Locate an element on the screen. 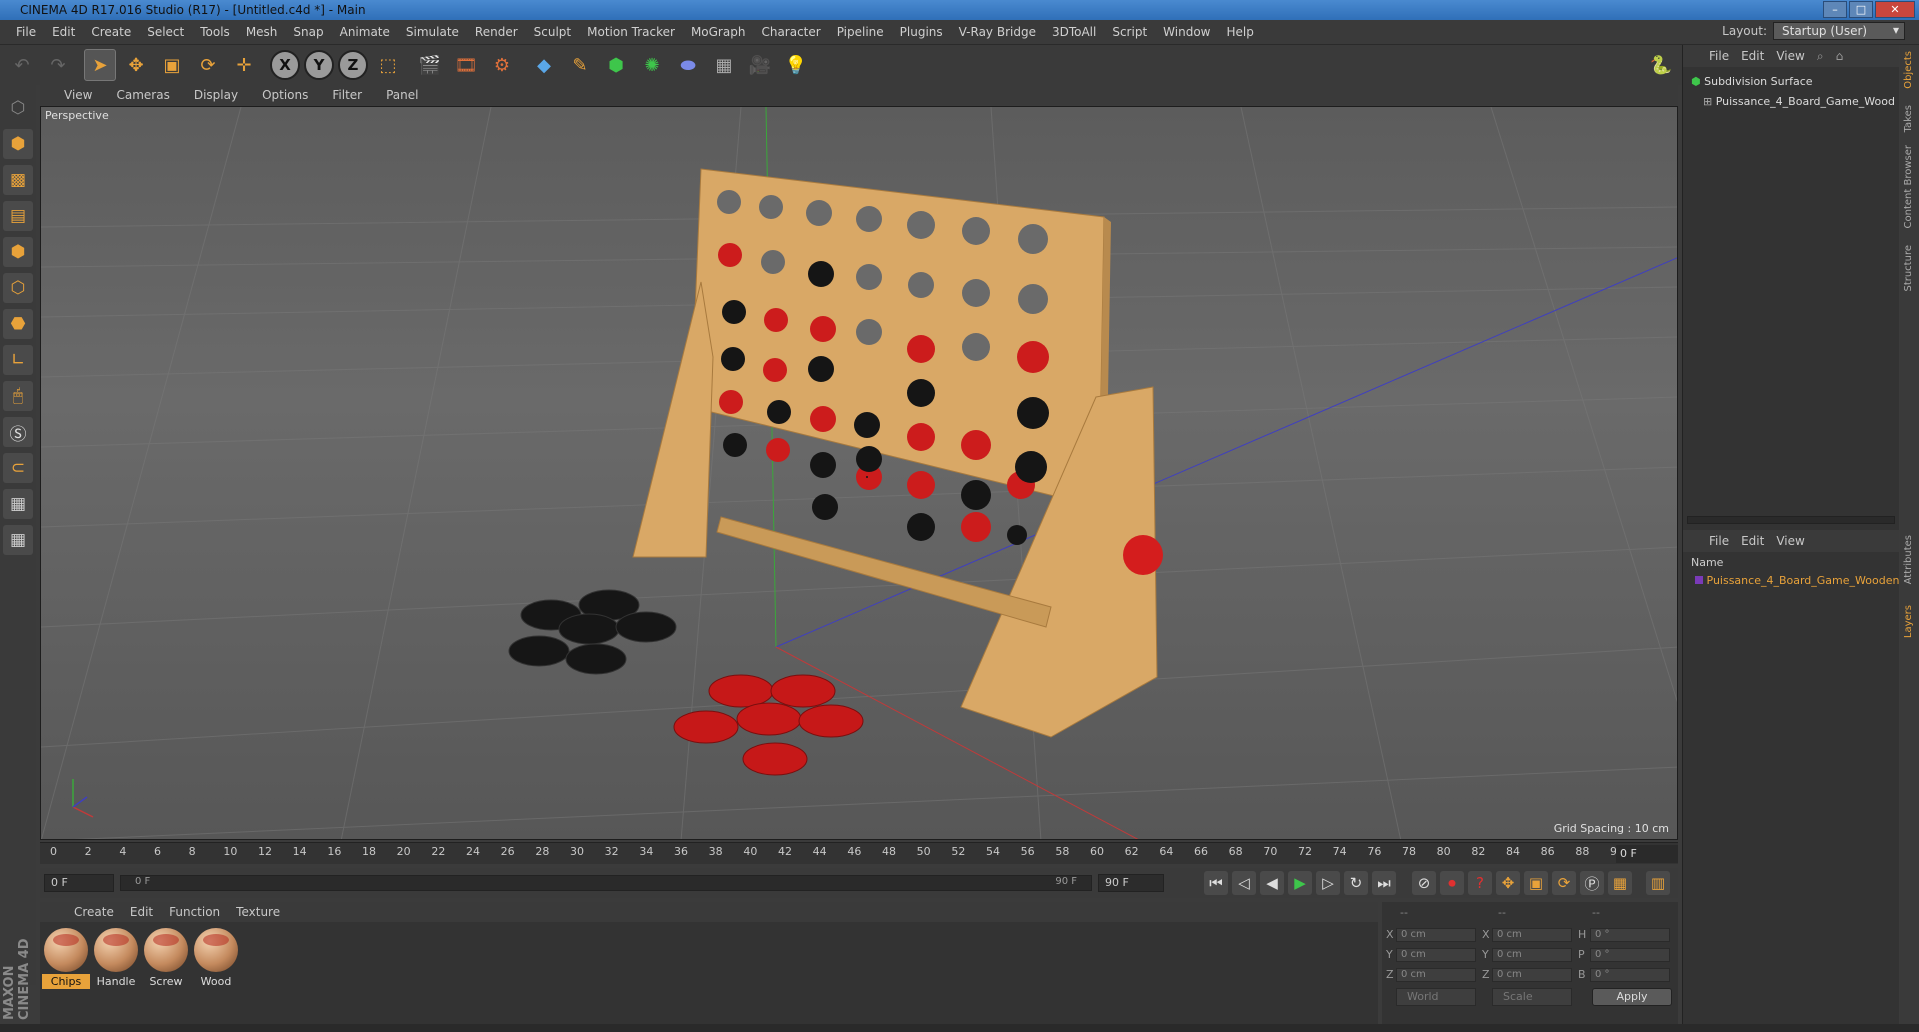 This screenshot has height=1032, width=1919. play-icon: ▶ is located at coordinates (1300, 883).